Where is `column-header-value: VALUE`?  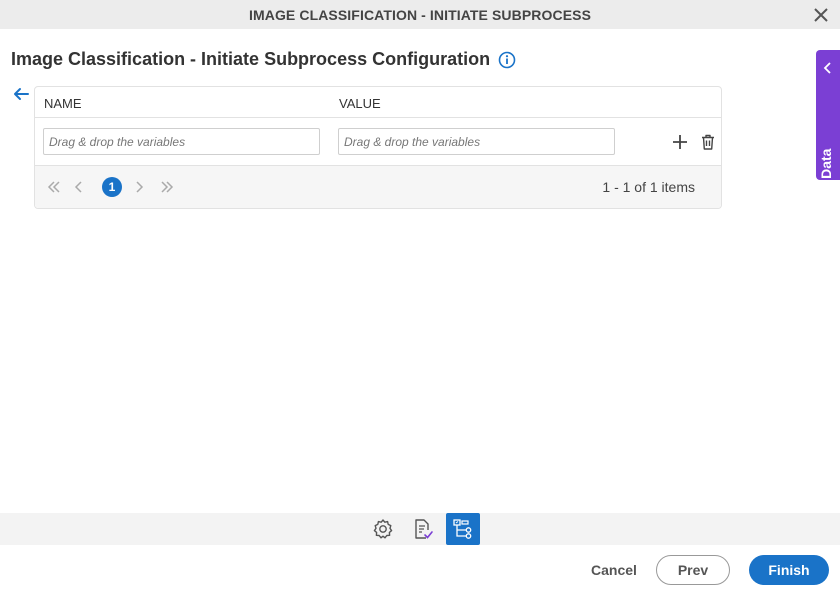 column-header-value: VALUE is located at coordinates (360, 103).